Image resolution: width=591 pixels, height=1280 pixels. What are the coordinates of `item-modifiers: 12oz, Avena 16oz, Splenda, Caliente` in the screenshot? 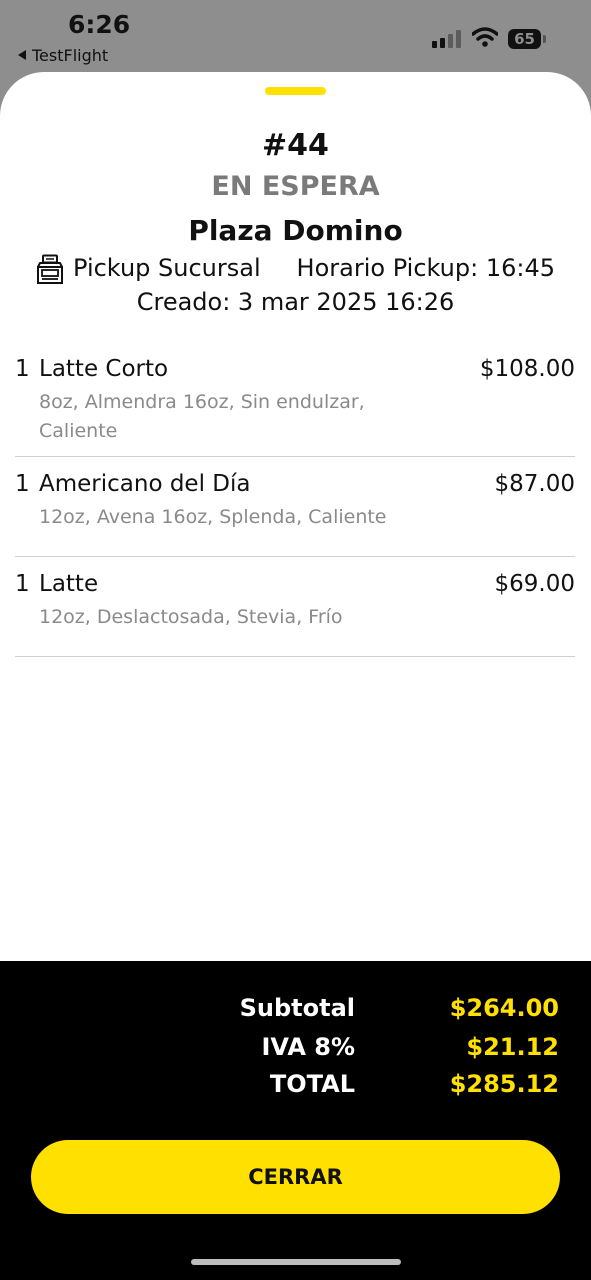 It's located at (213, 517).